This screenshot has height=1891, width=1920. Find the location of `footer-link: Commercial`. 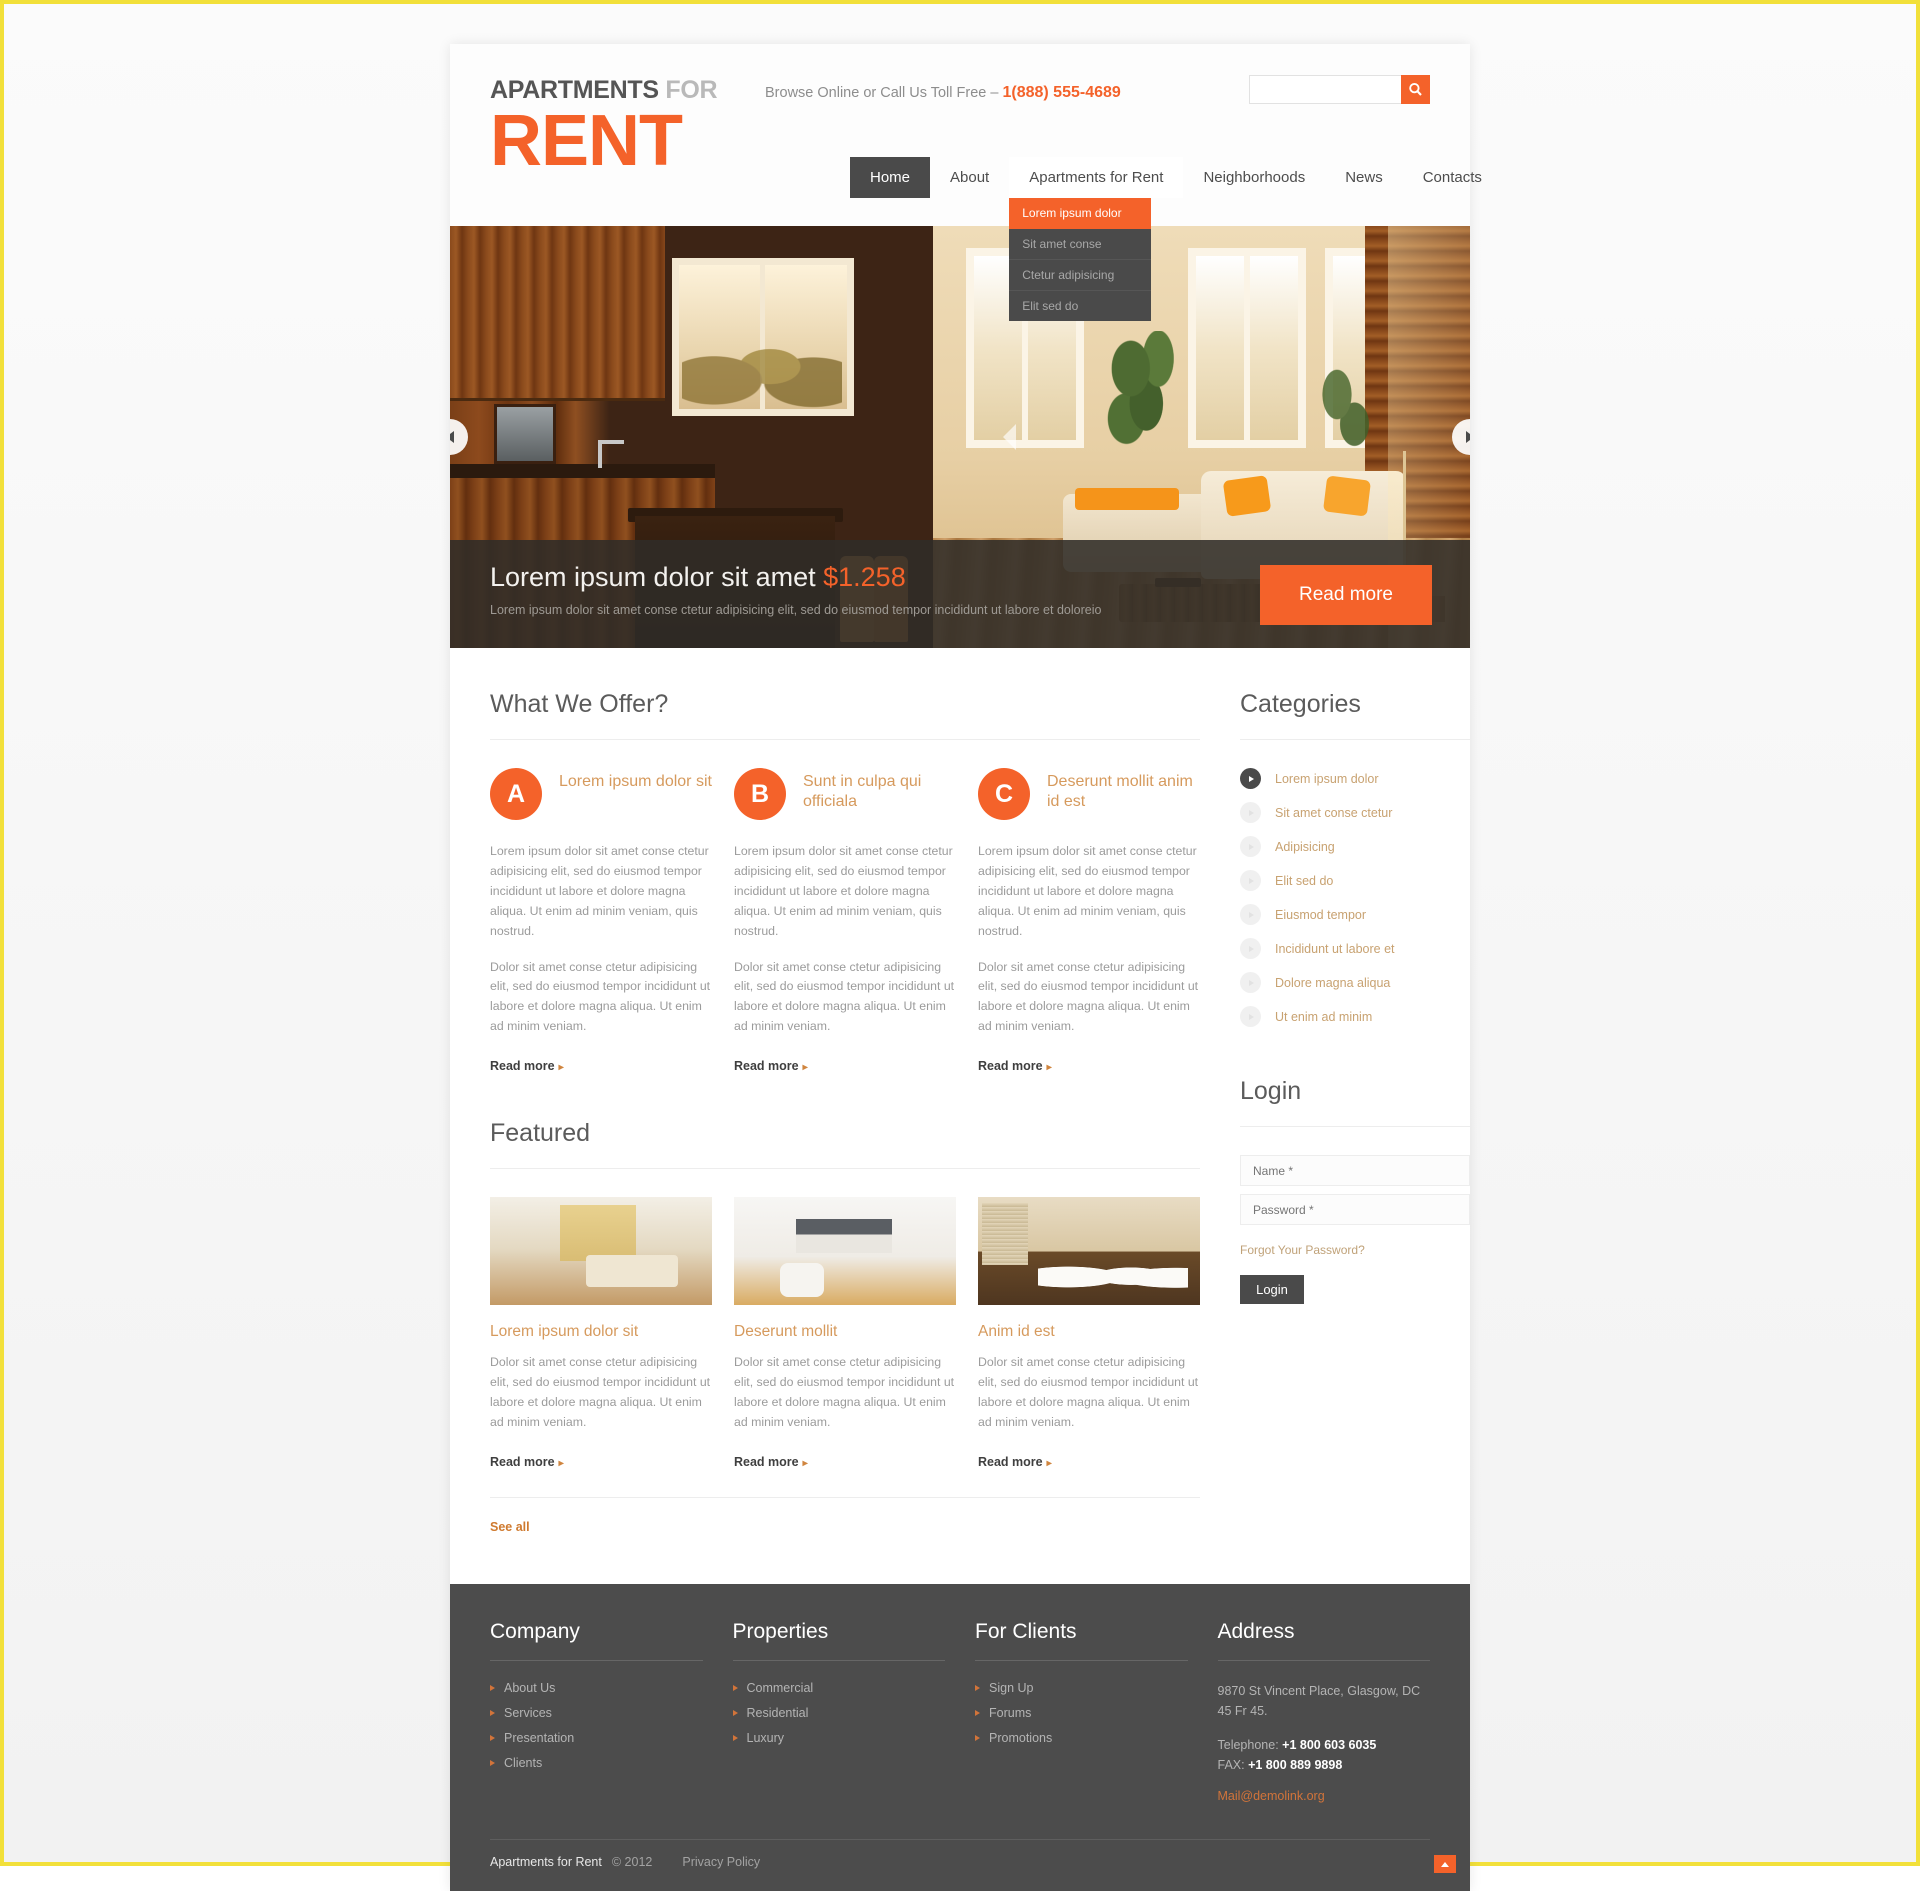

footer-link: Commercial is located at coordinates (780, 1688).